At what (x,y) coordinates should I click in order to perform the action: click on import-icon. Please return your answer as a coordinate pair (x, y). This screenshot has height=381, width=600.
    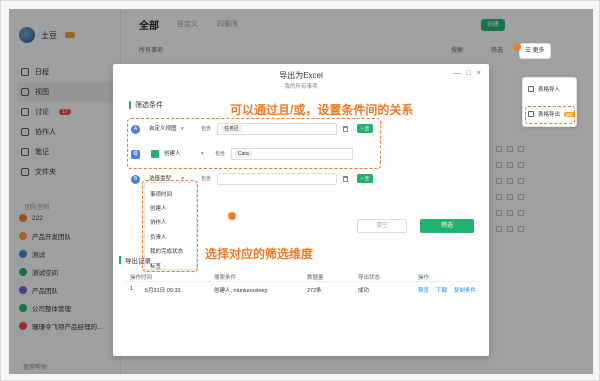
    Looking at the image, I should click on (531, 89).